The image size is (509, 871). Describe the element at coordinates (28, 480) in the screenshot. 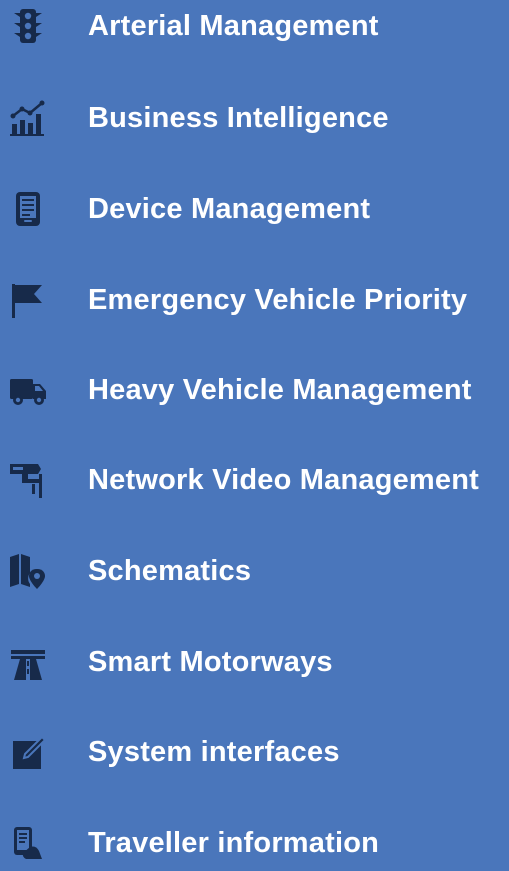

I see `security-camera-icon` at that location.